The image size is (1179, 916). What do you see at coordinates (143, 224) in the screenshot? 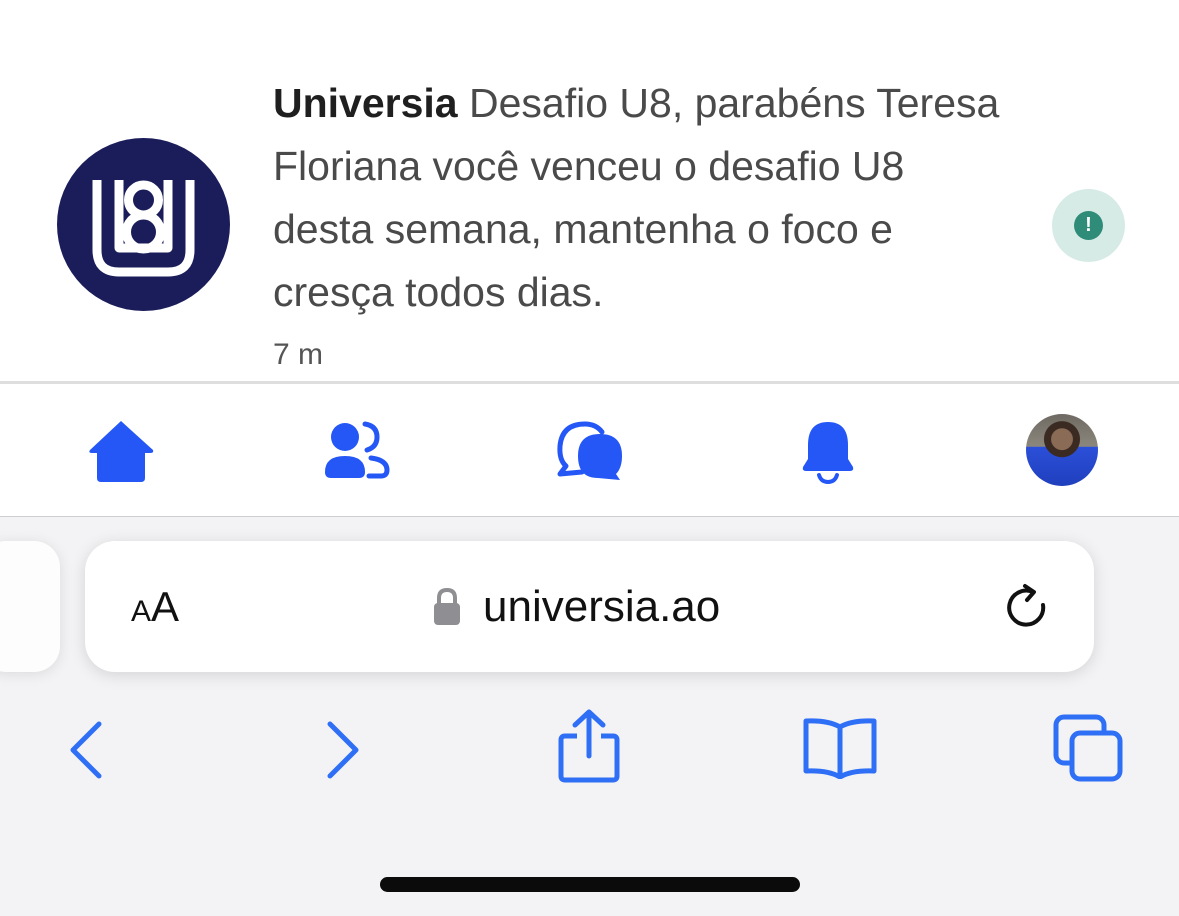
I see `u8-logo-icon` at bounding box center [143, 224].